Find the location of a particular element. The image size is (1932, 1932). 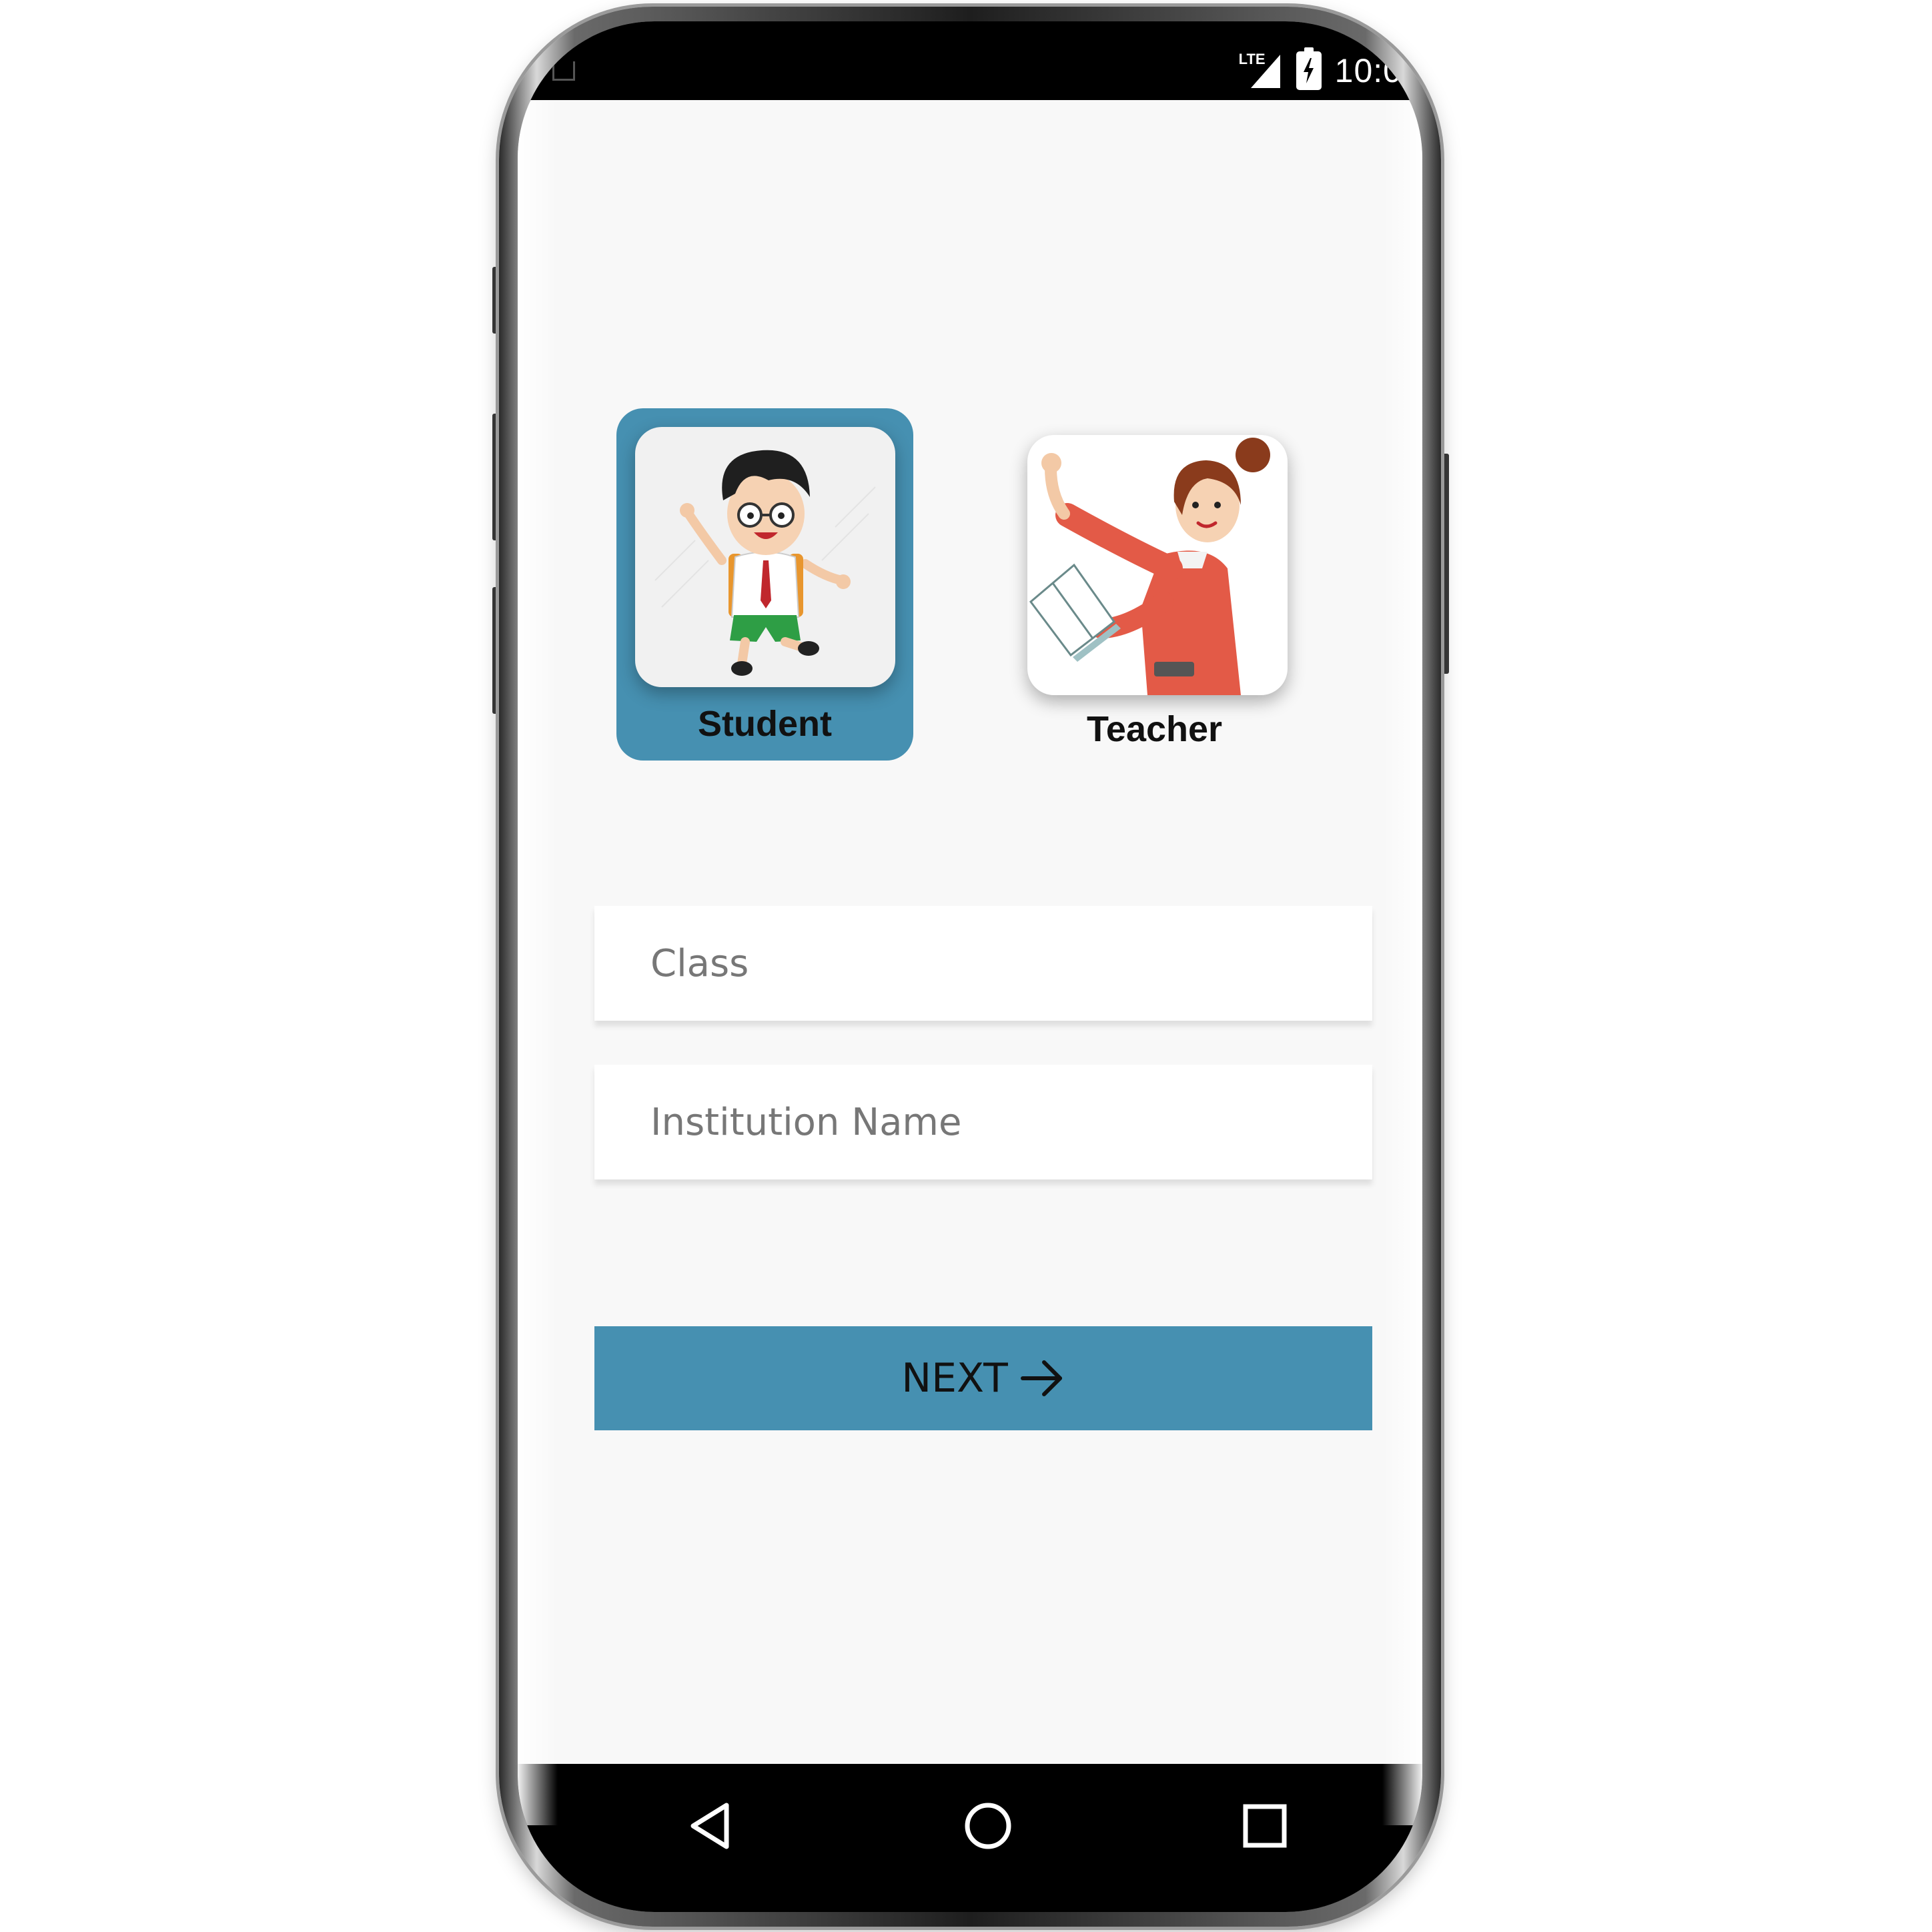

role-label-teacher: Teacher is located at coordinates (1154, 729).